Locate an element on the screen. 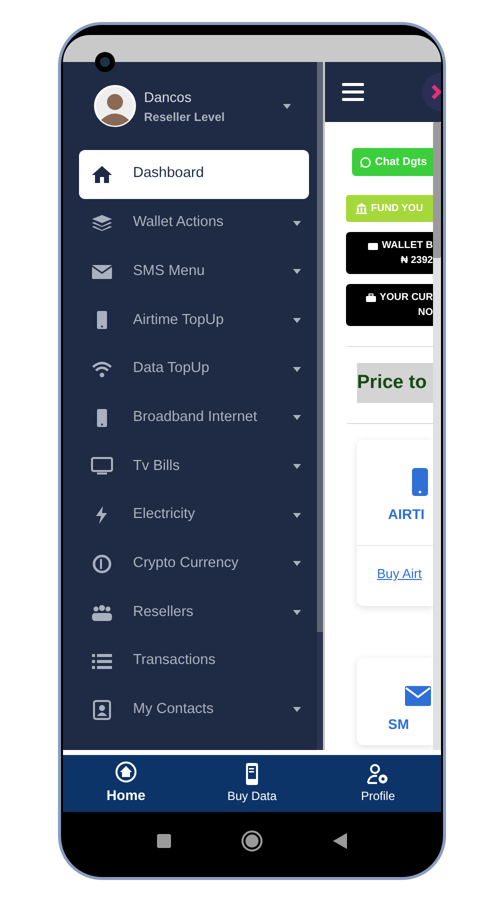 The width and height of the screenshot is (504, 900). people-icon is located at coordinates (102, 612).